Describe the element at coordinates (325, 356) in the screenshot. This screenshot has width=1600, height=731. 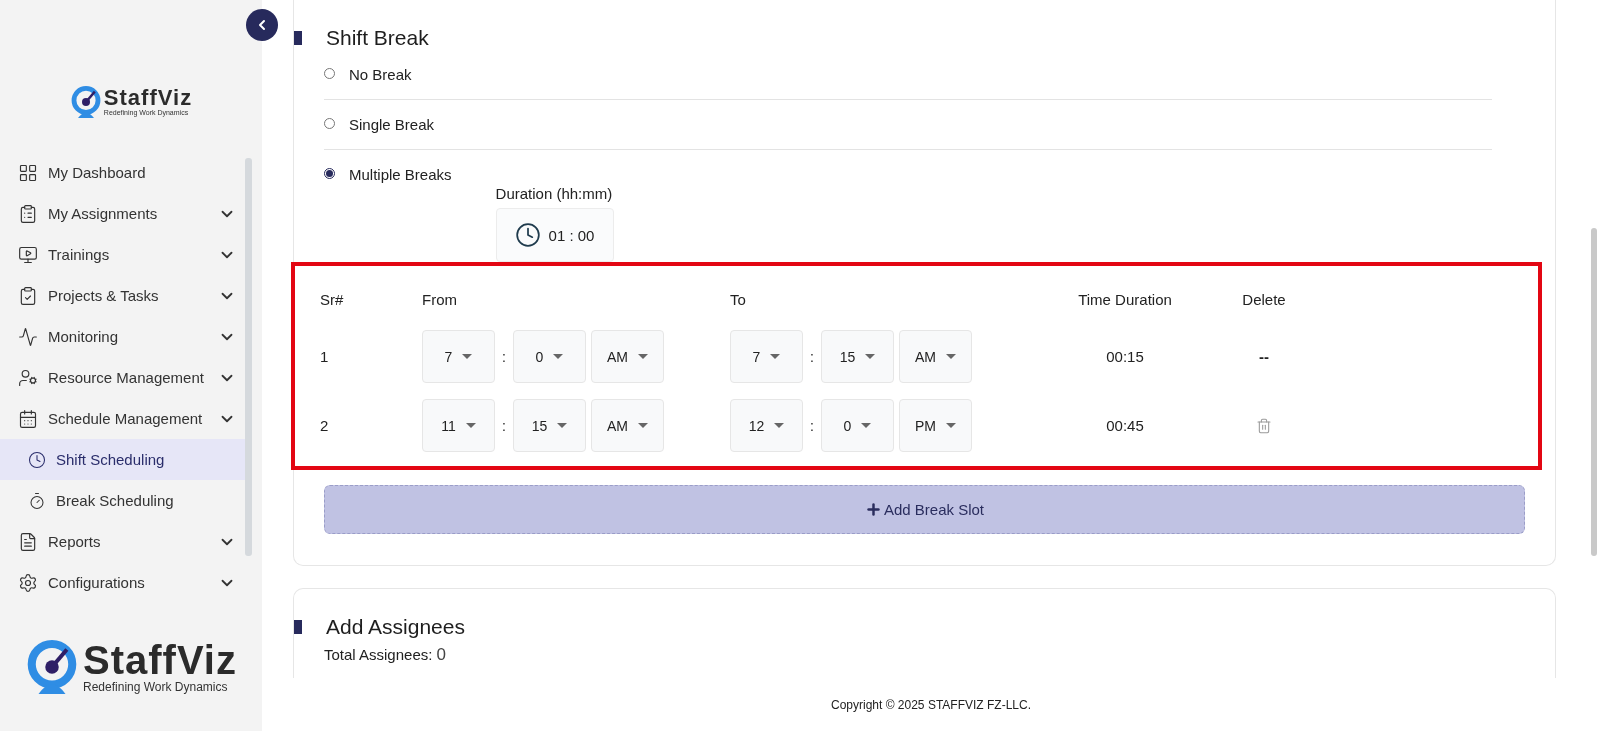
I see `table-cell-text: 1` at that location.